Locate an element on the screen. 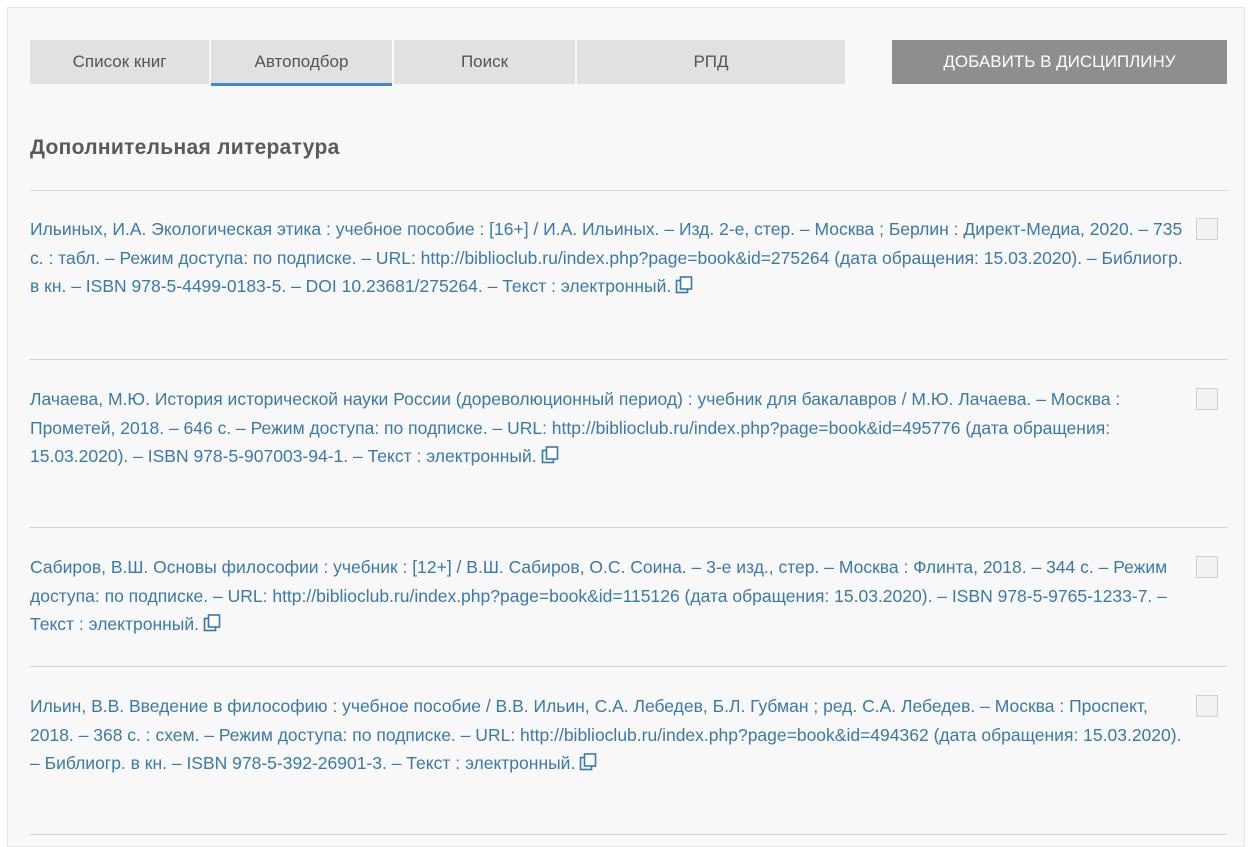  tab-bar: Список книг Автоподбор Поиск РПД is located at coordinates (438, 63).